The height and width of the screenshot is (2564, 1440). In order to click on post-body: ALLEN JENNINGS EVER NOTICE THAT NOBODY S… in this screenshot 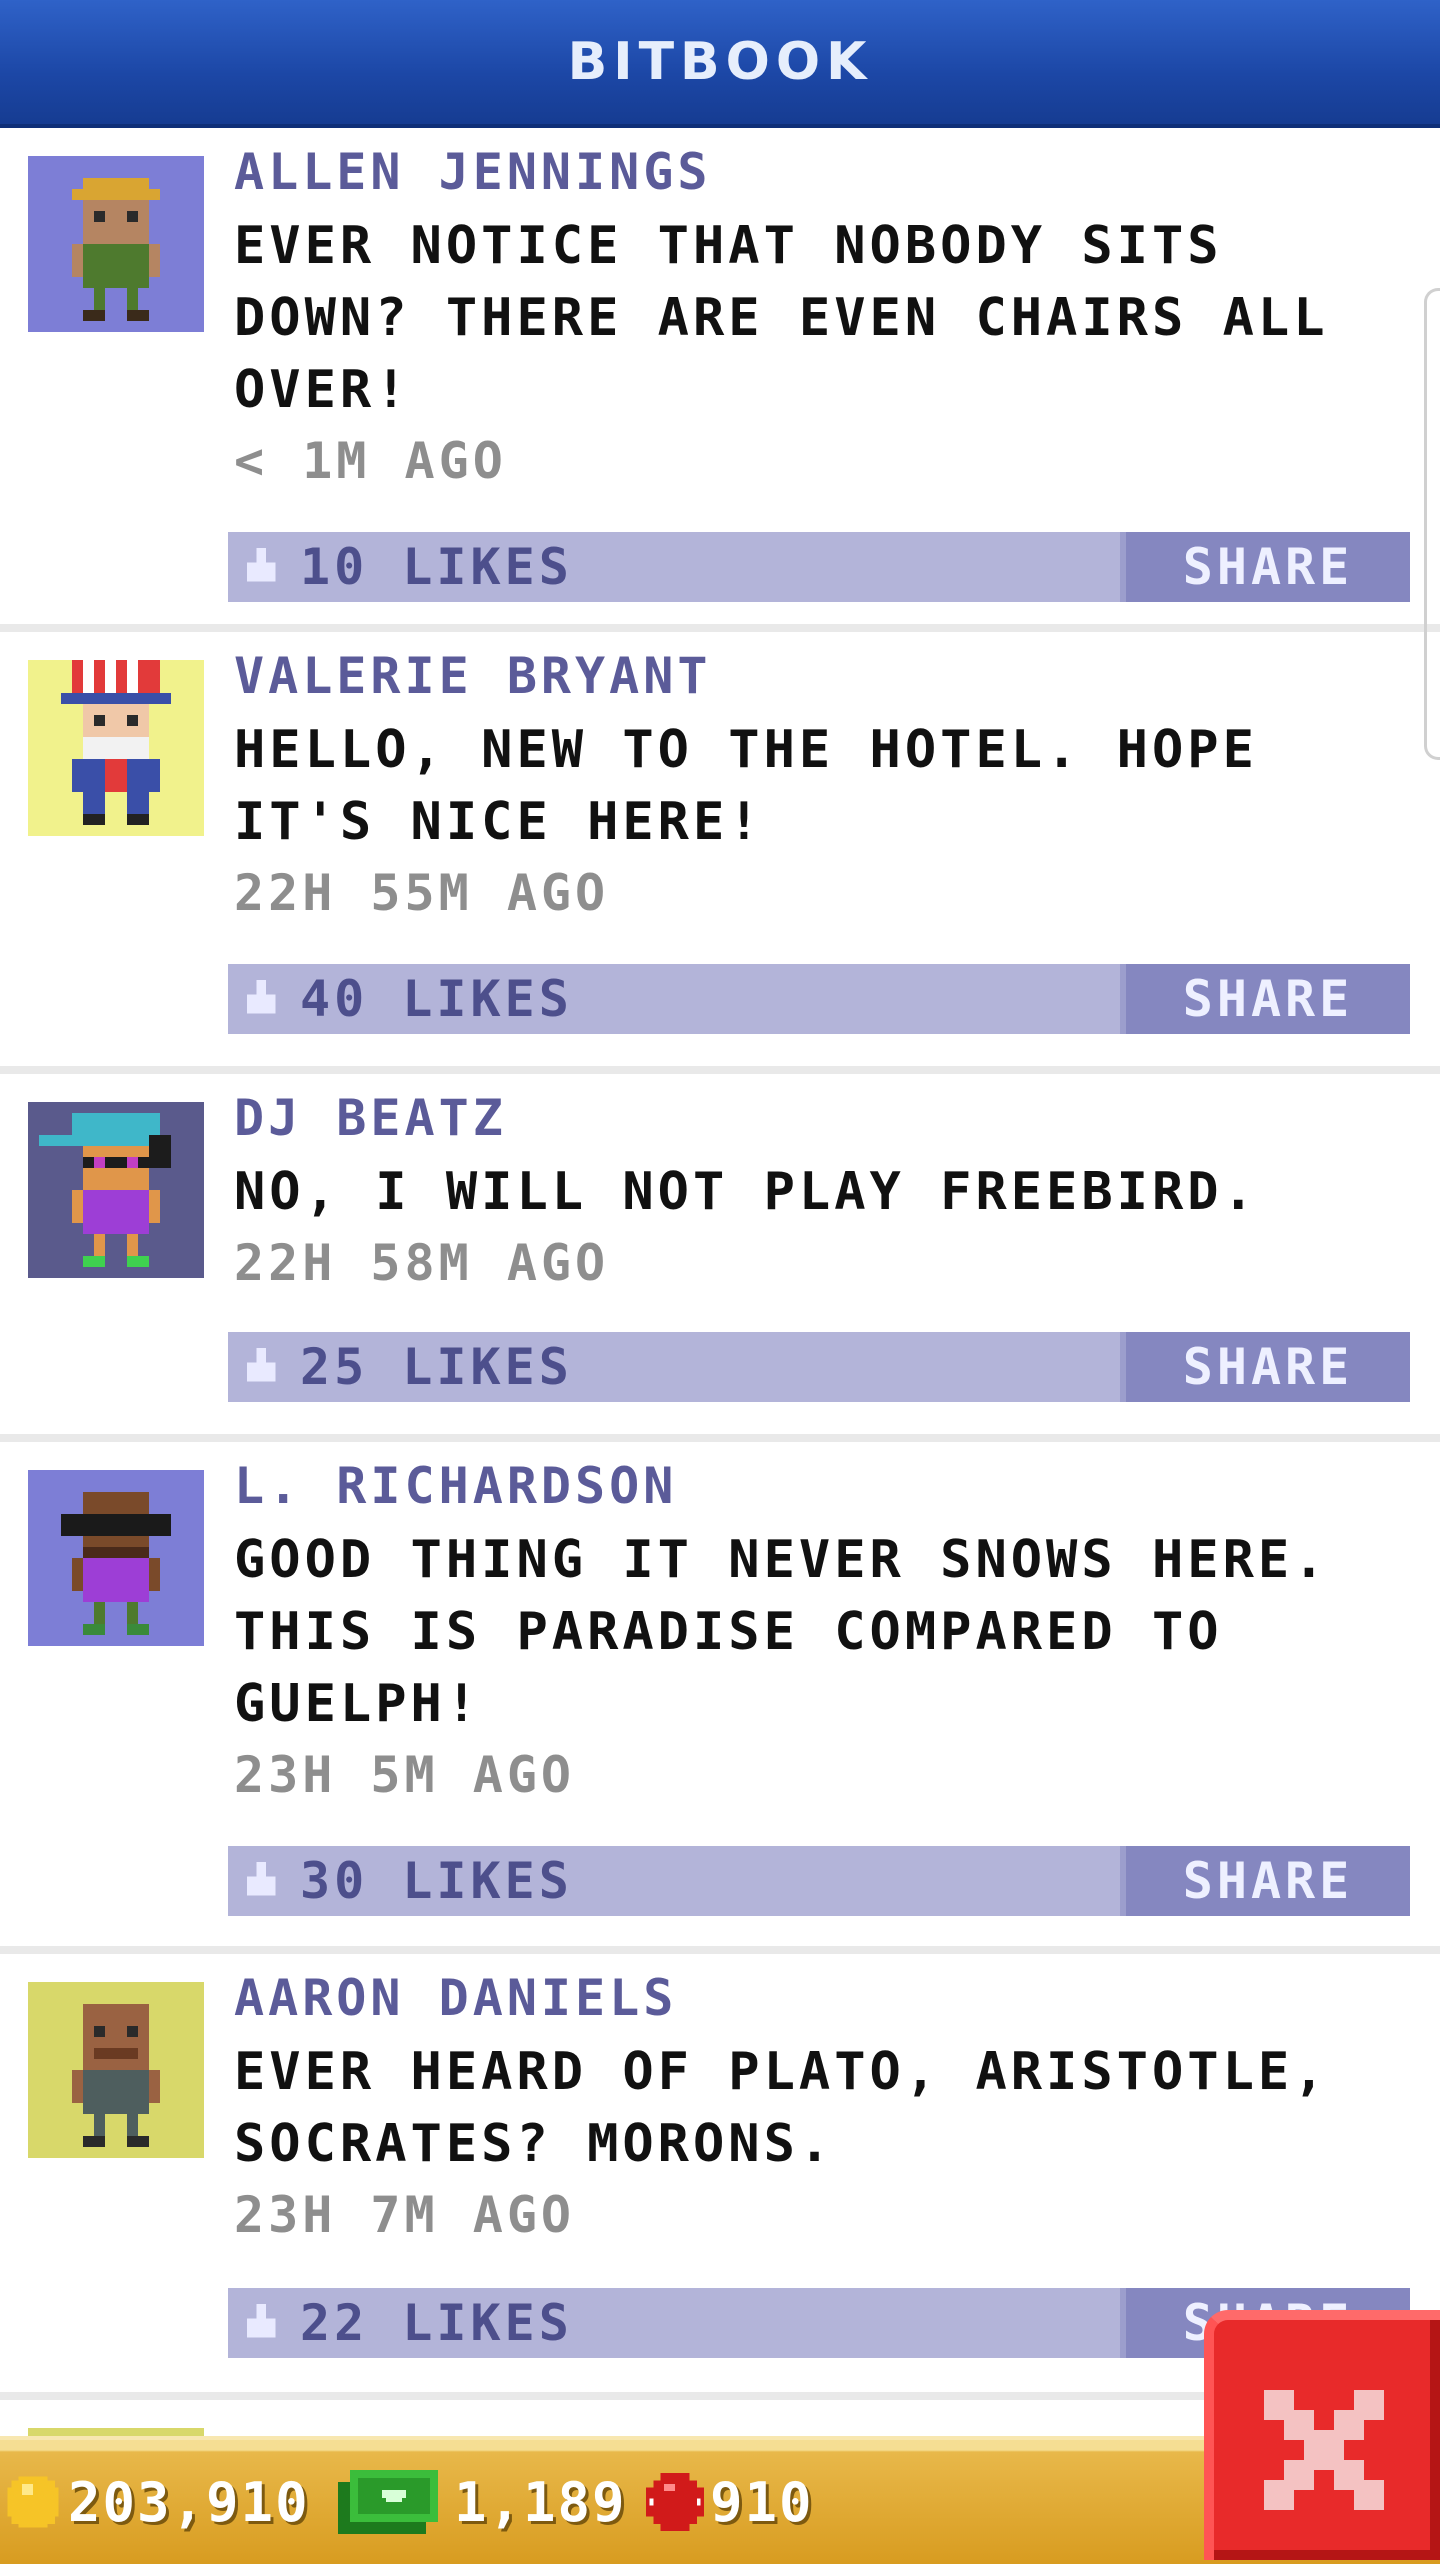, I will do `click(822, 319)`.